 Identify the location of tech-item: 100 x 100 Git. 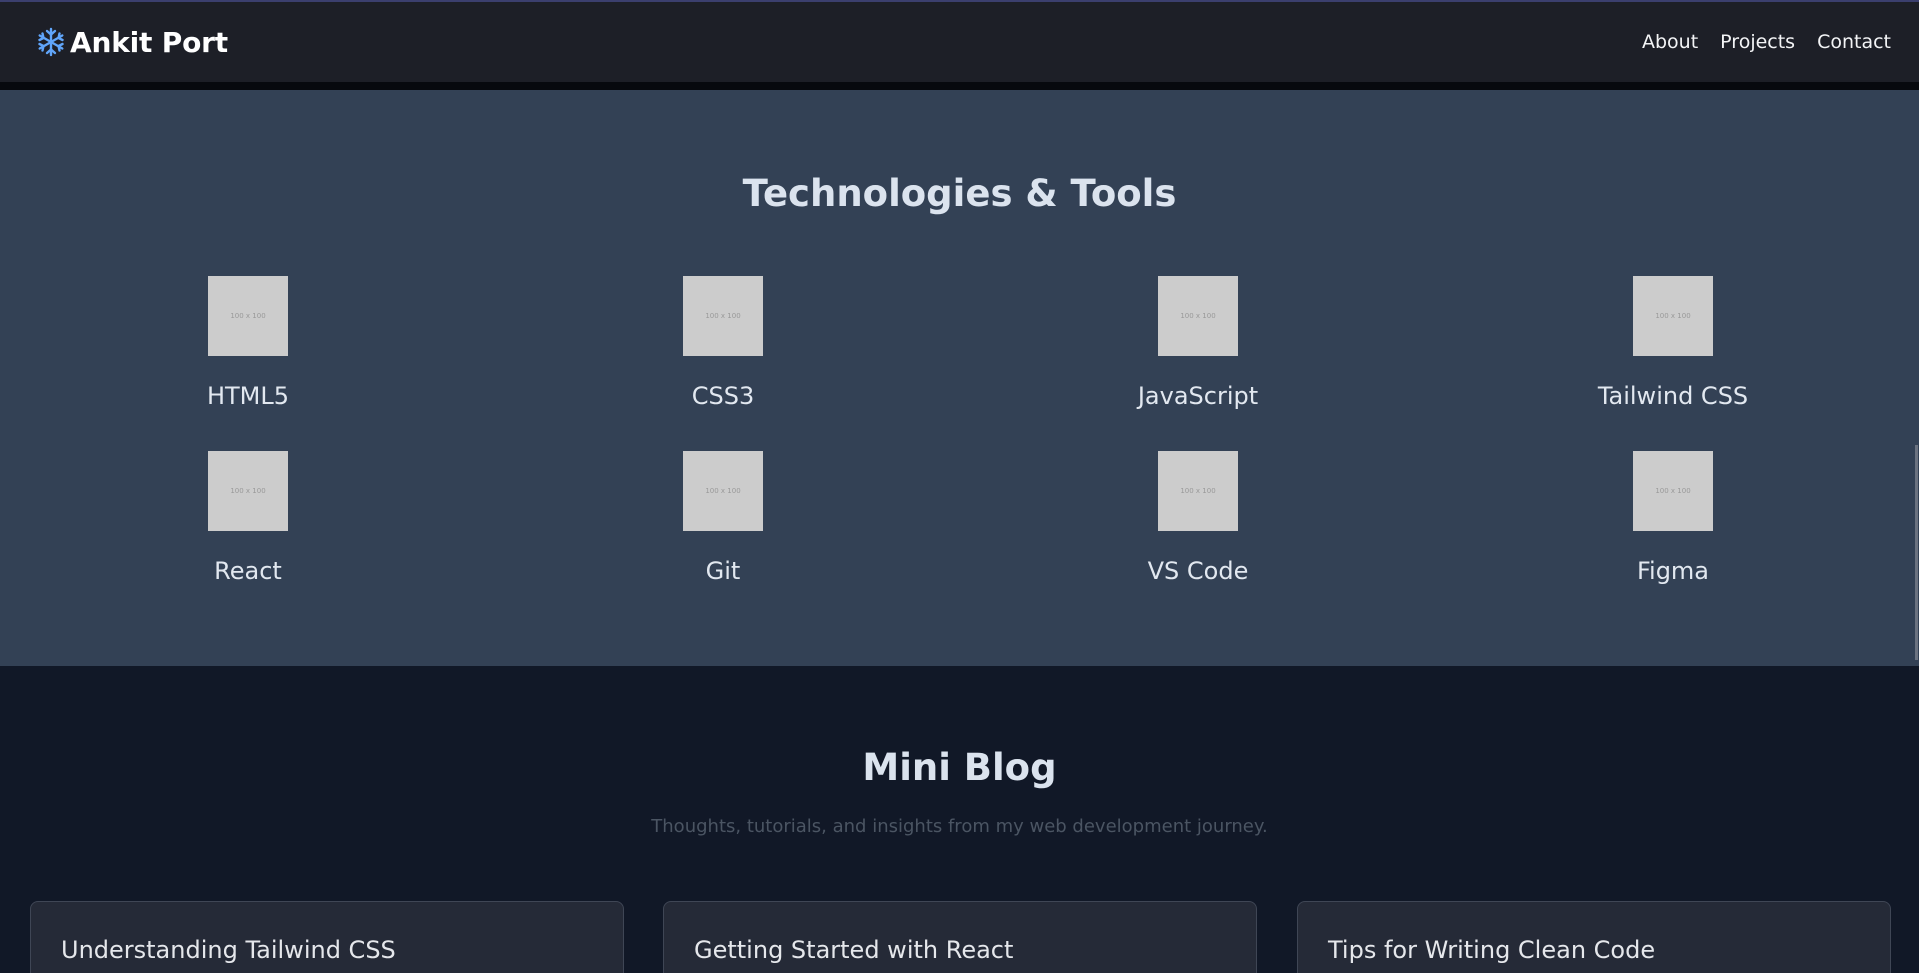
(723, 518).